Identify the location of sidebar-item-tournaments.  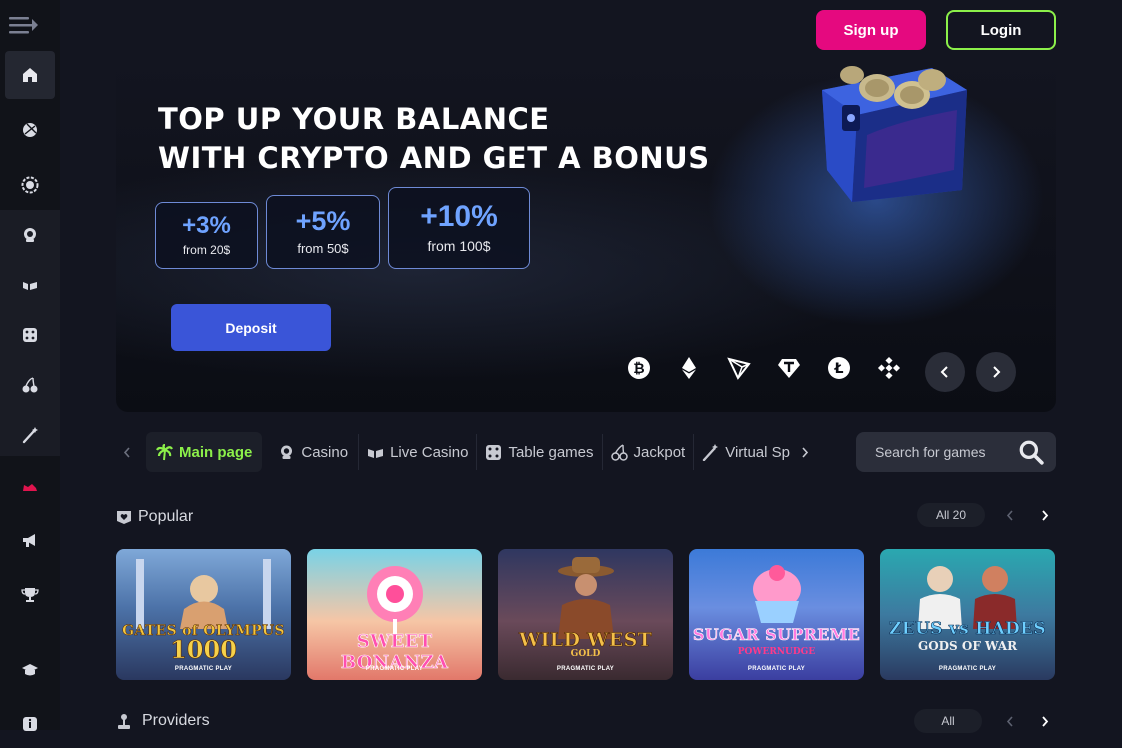
(30, 595).